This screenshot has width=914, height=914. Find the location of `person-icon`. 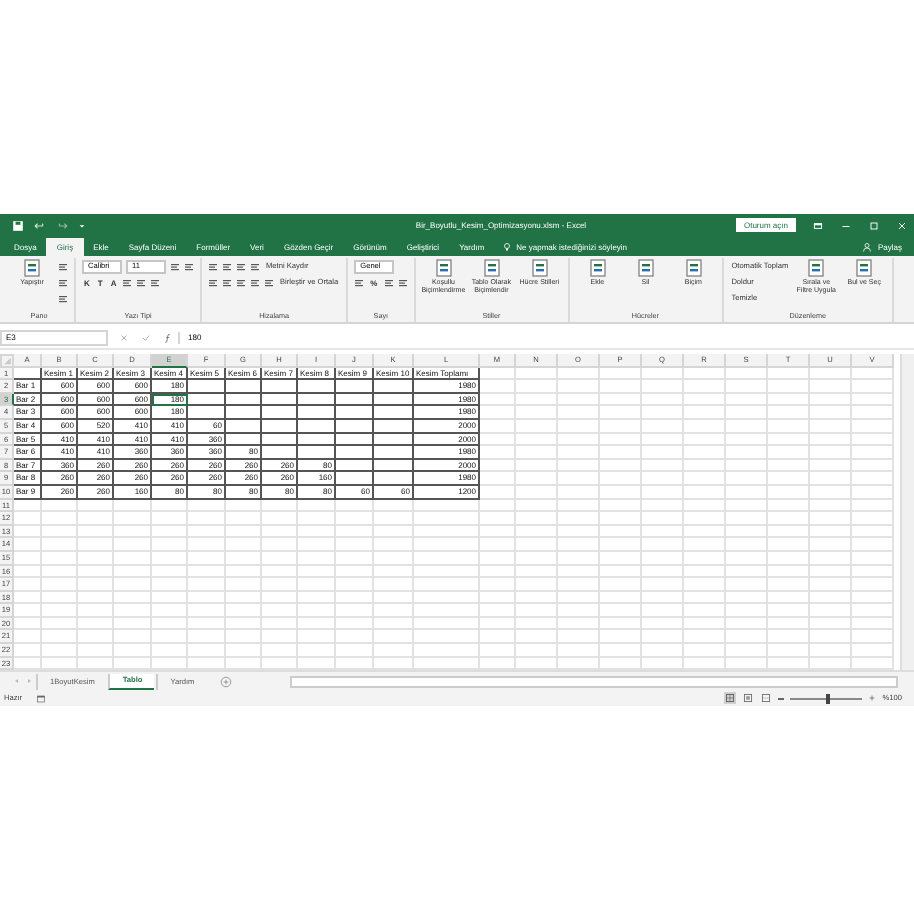

person-icon is located at coordinates (866, 247).